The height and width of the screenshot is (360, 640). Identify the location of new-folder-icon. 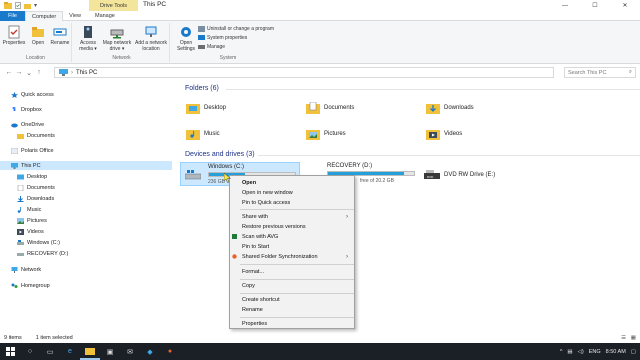
(27, 6).